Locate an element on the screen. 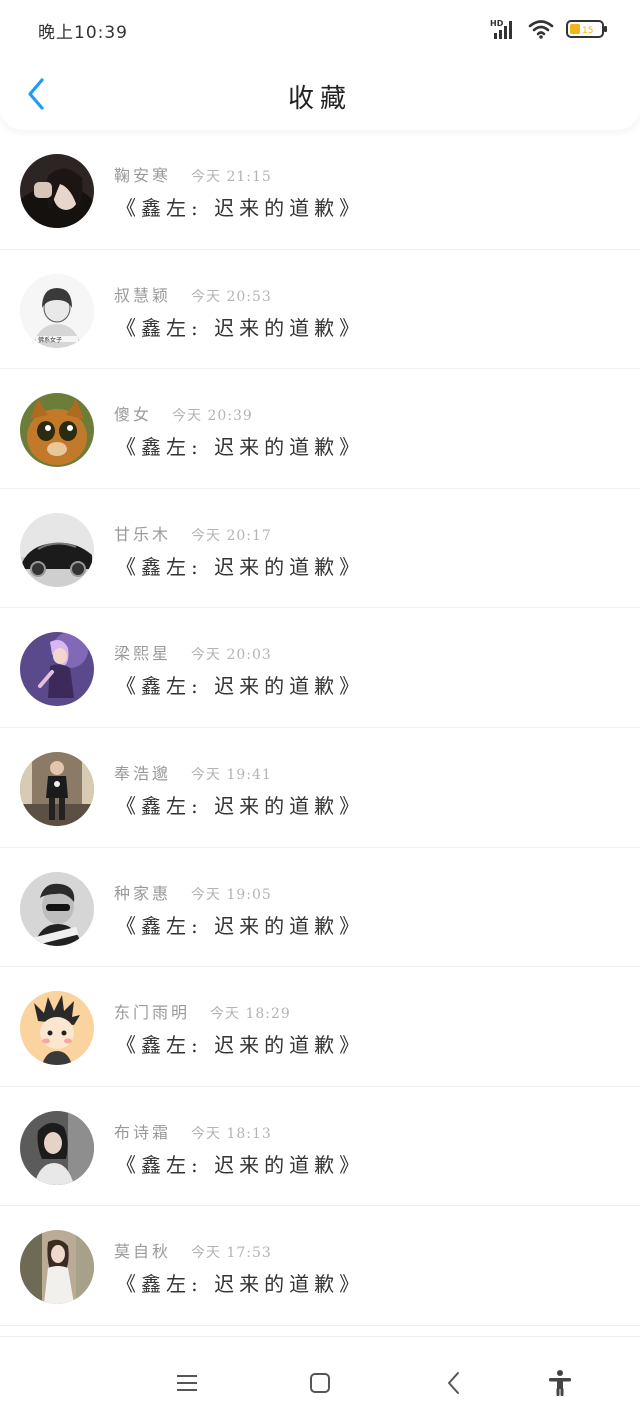 The width and height of the screenshot is (640, 1422). item-meta: 布诗霜 今天 18:13 is located at coordinates (193, 1131).